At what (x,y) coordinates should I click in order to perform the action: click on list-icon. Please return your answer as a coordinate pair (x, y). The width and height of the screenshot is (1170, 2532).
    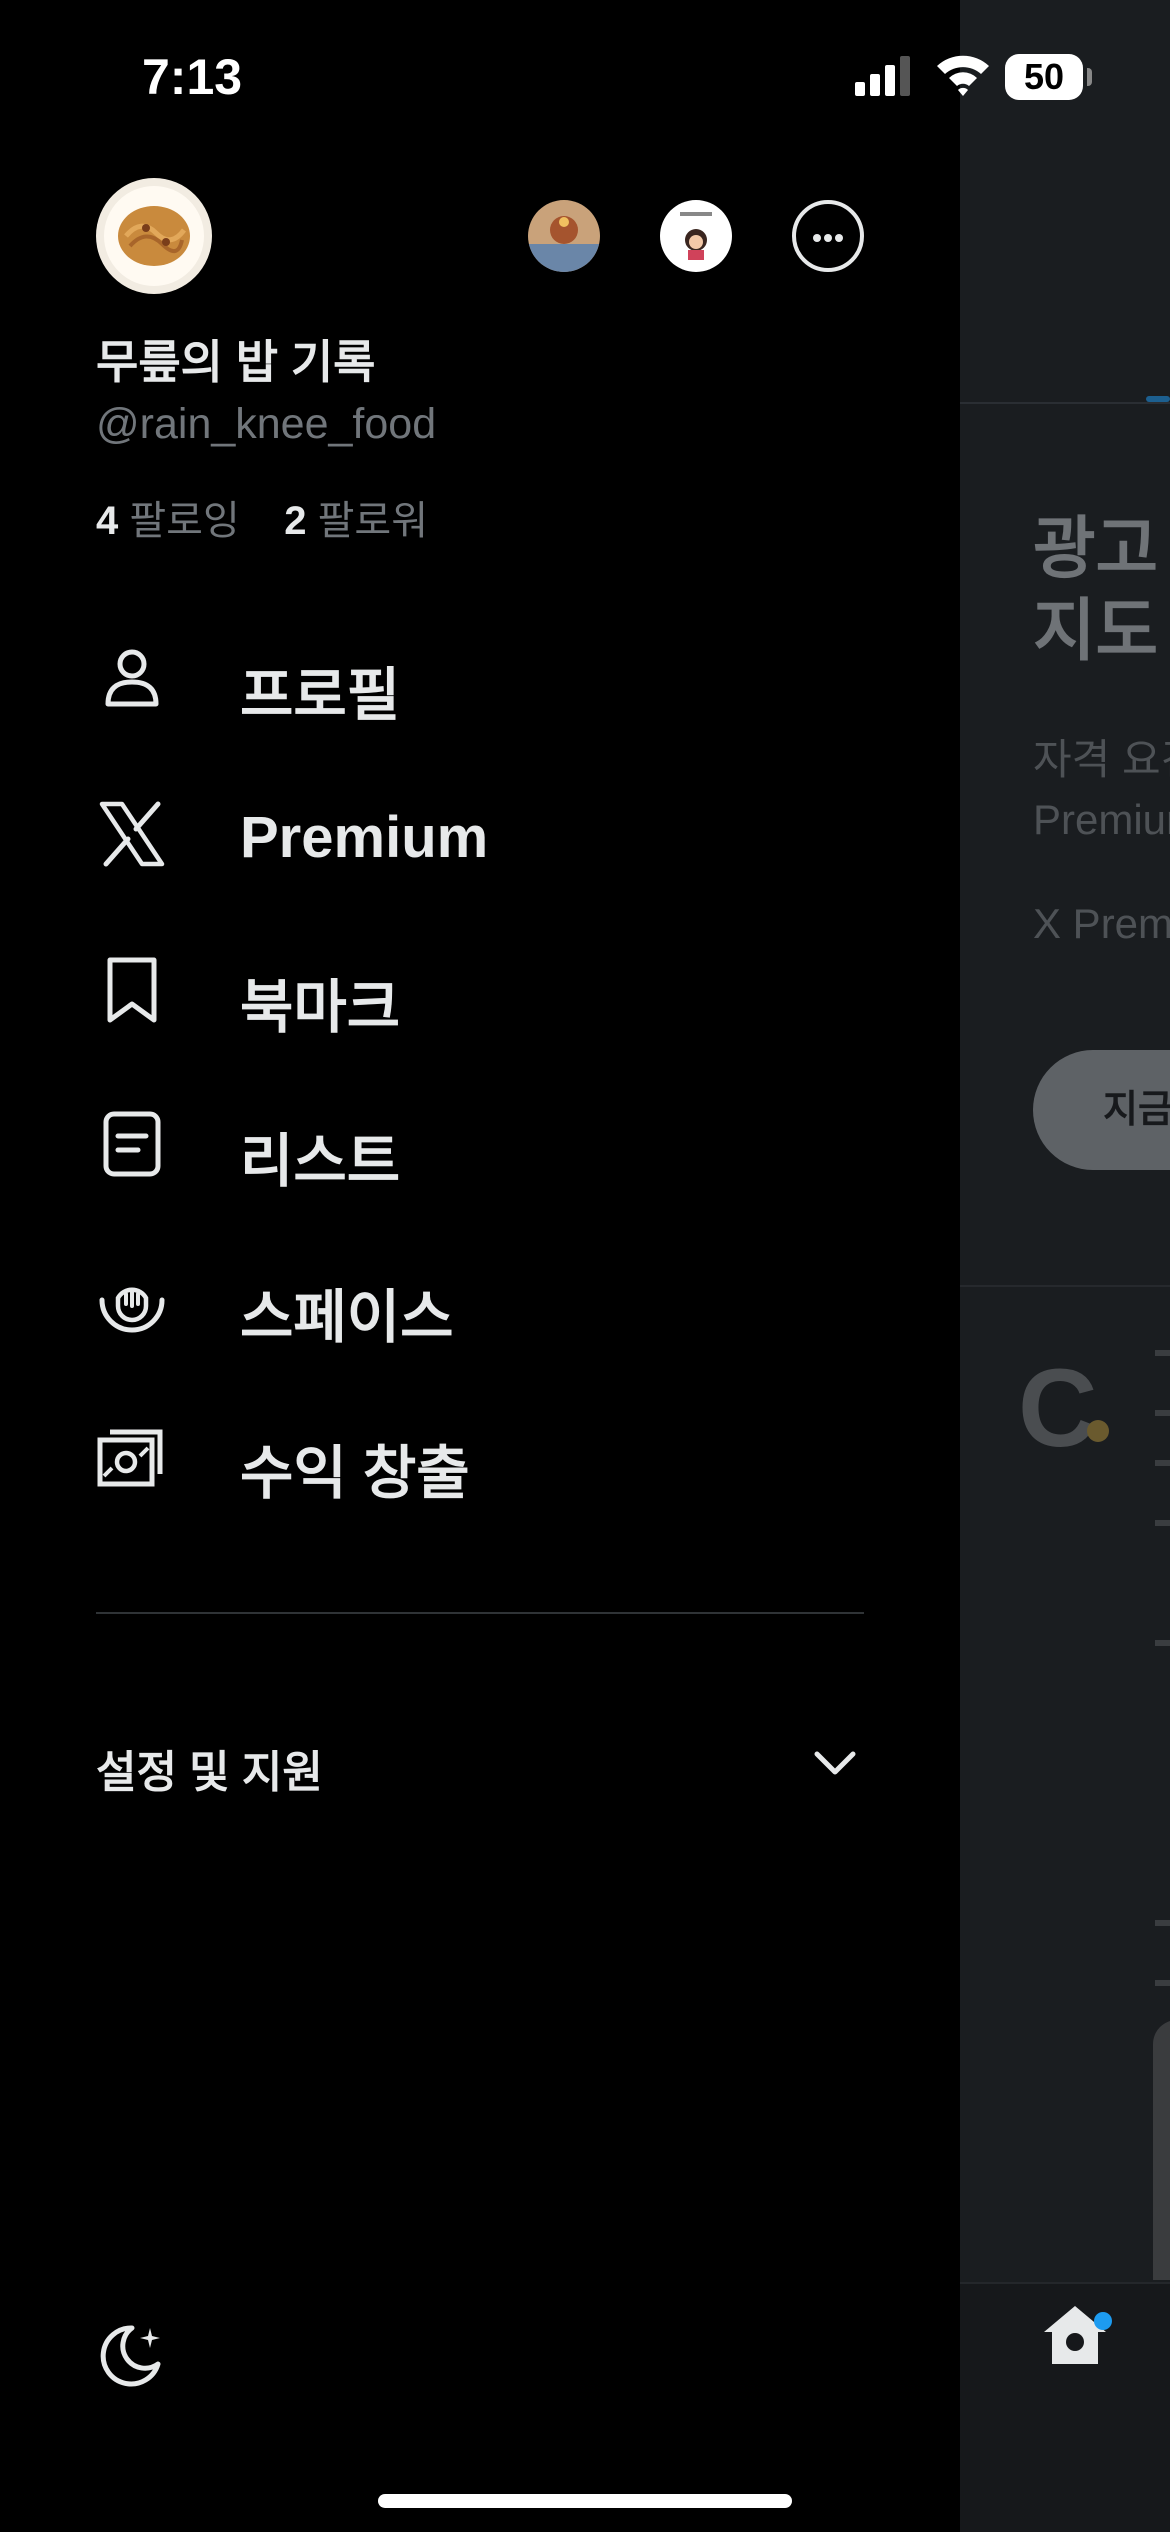
    Looking at the image, I should click on (132, 1144).